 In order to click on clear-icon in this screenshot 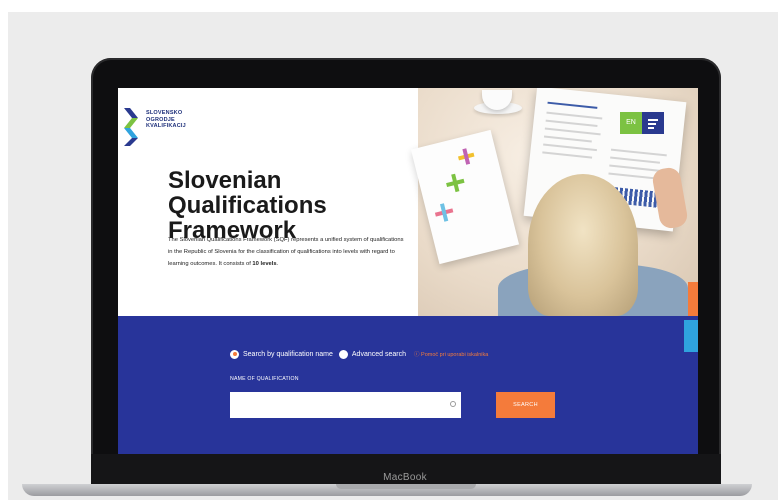, I will do `click(453, 404)`.